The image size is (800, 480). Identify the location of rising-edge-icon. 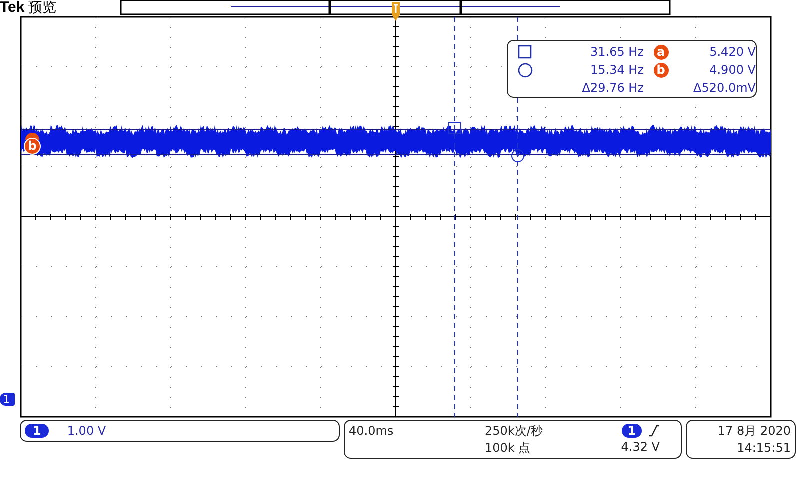
(654, 431).